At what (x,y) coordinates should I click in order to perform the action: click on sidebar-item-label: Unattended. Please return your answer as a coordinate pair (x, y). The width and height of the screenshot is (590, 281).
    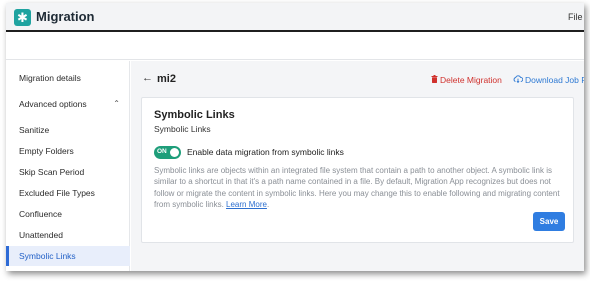
    Looking at the image, I should click on (41, 235).